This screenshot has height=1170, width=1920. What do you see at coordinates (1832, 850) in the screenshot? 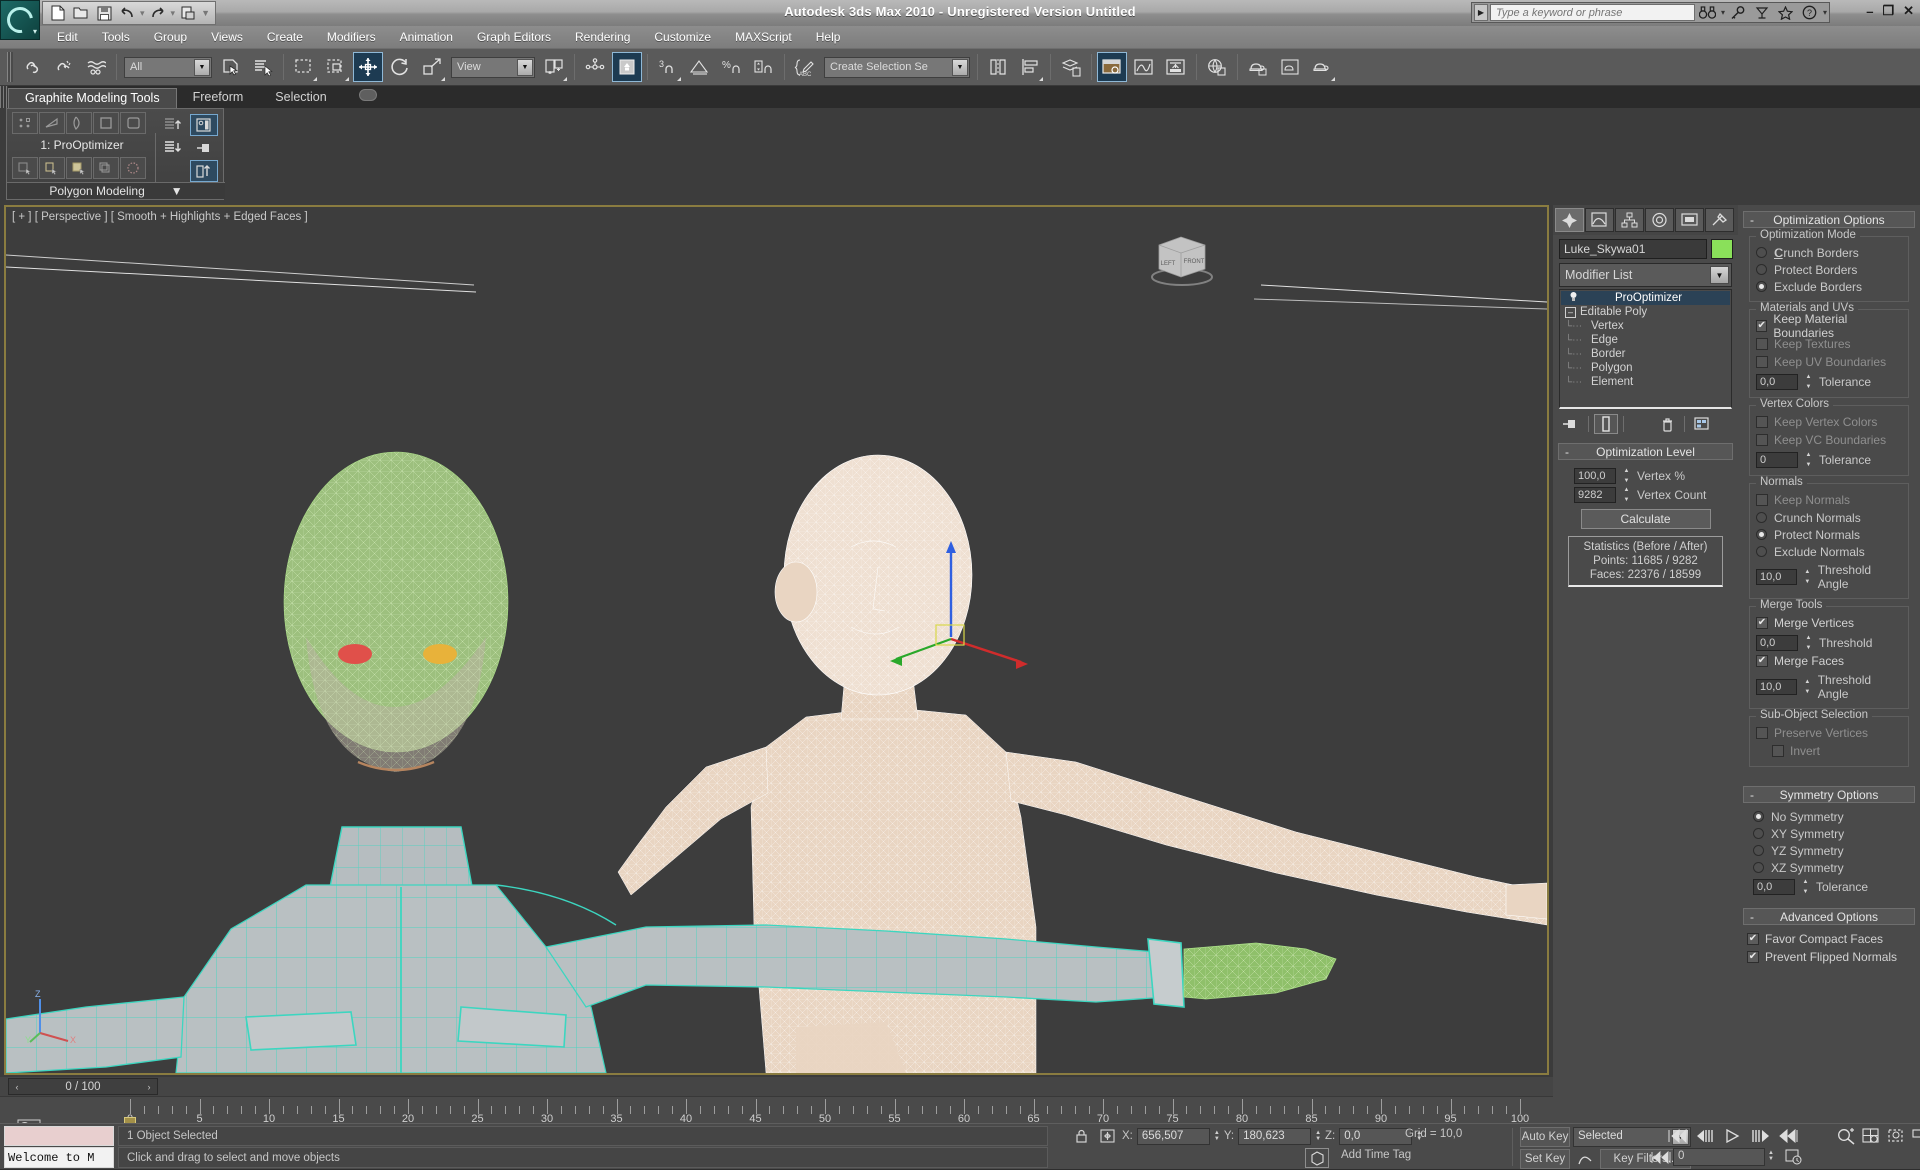
I see `radio-yz-symmetry: YZ Symmetry` at bounding box center [1832, 850].